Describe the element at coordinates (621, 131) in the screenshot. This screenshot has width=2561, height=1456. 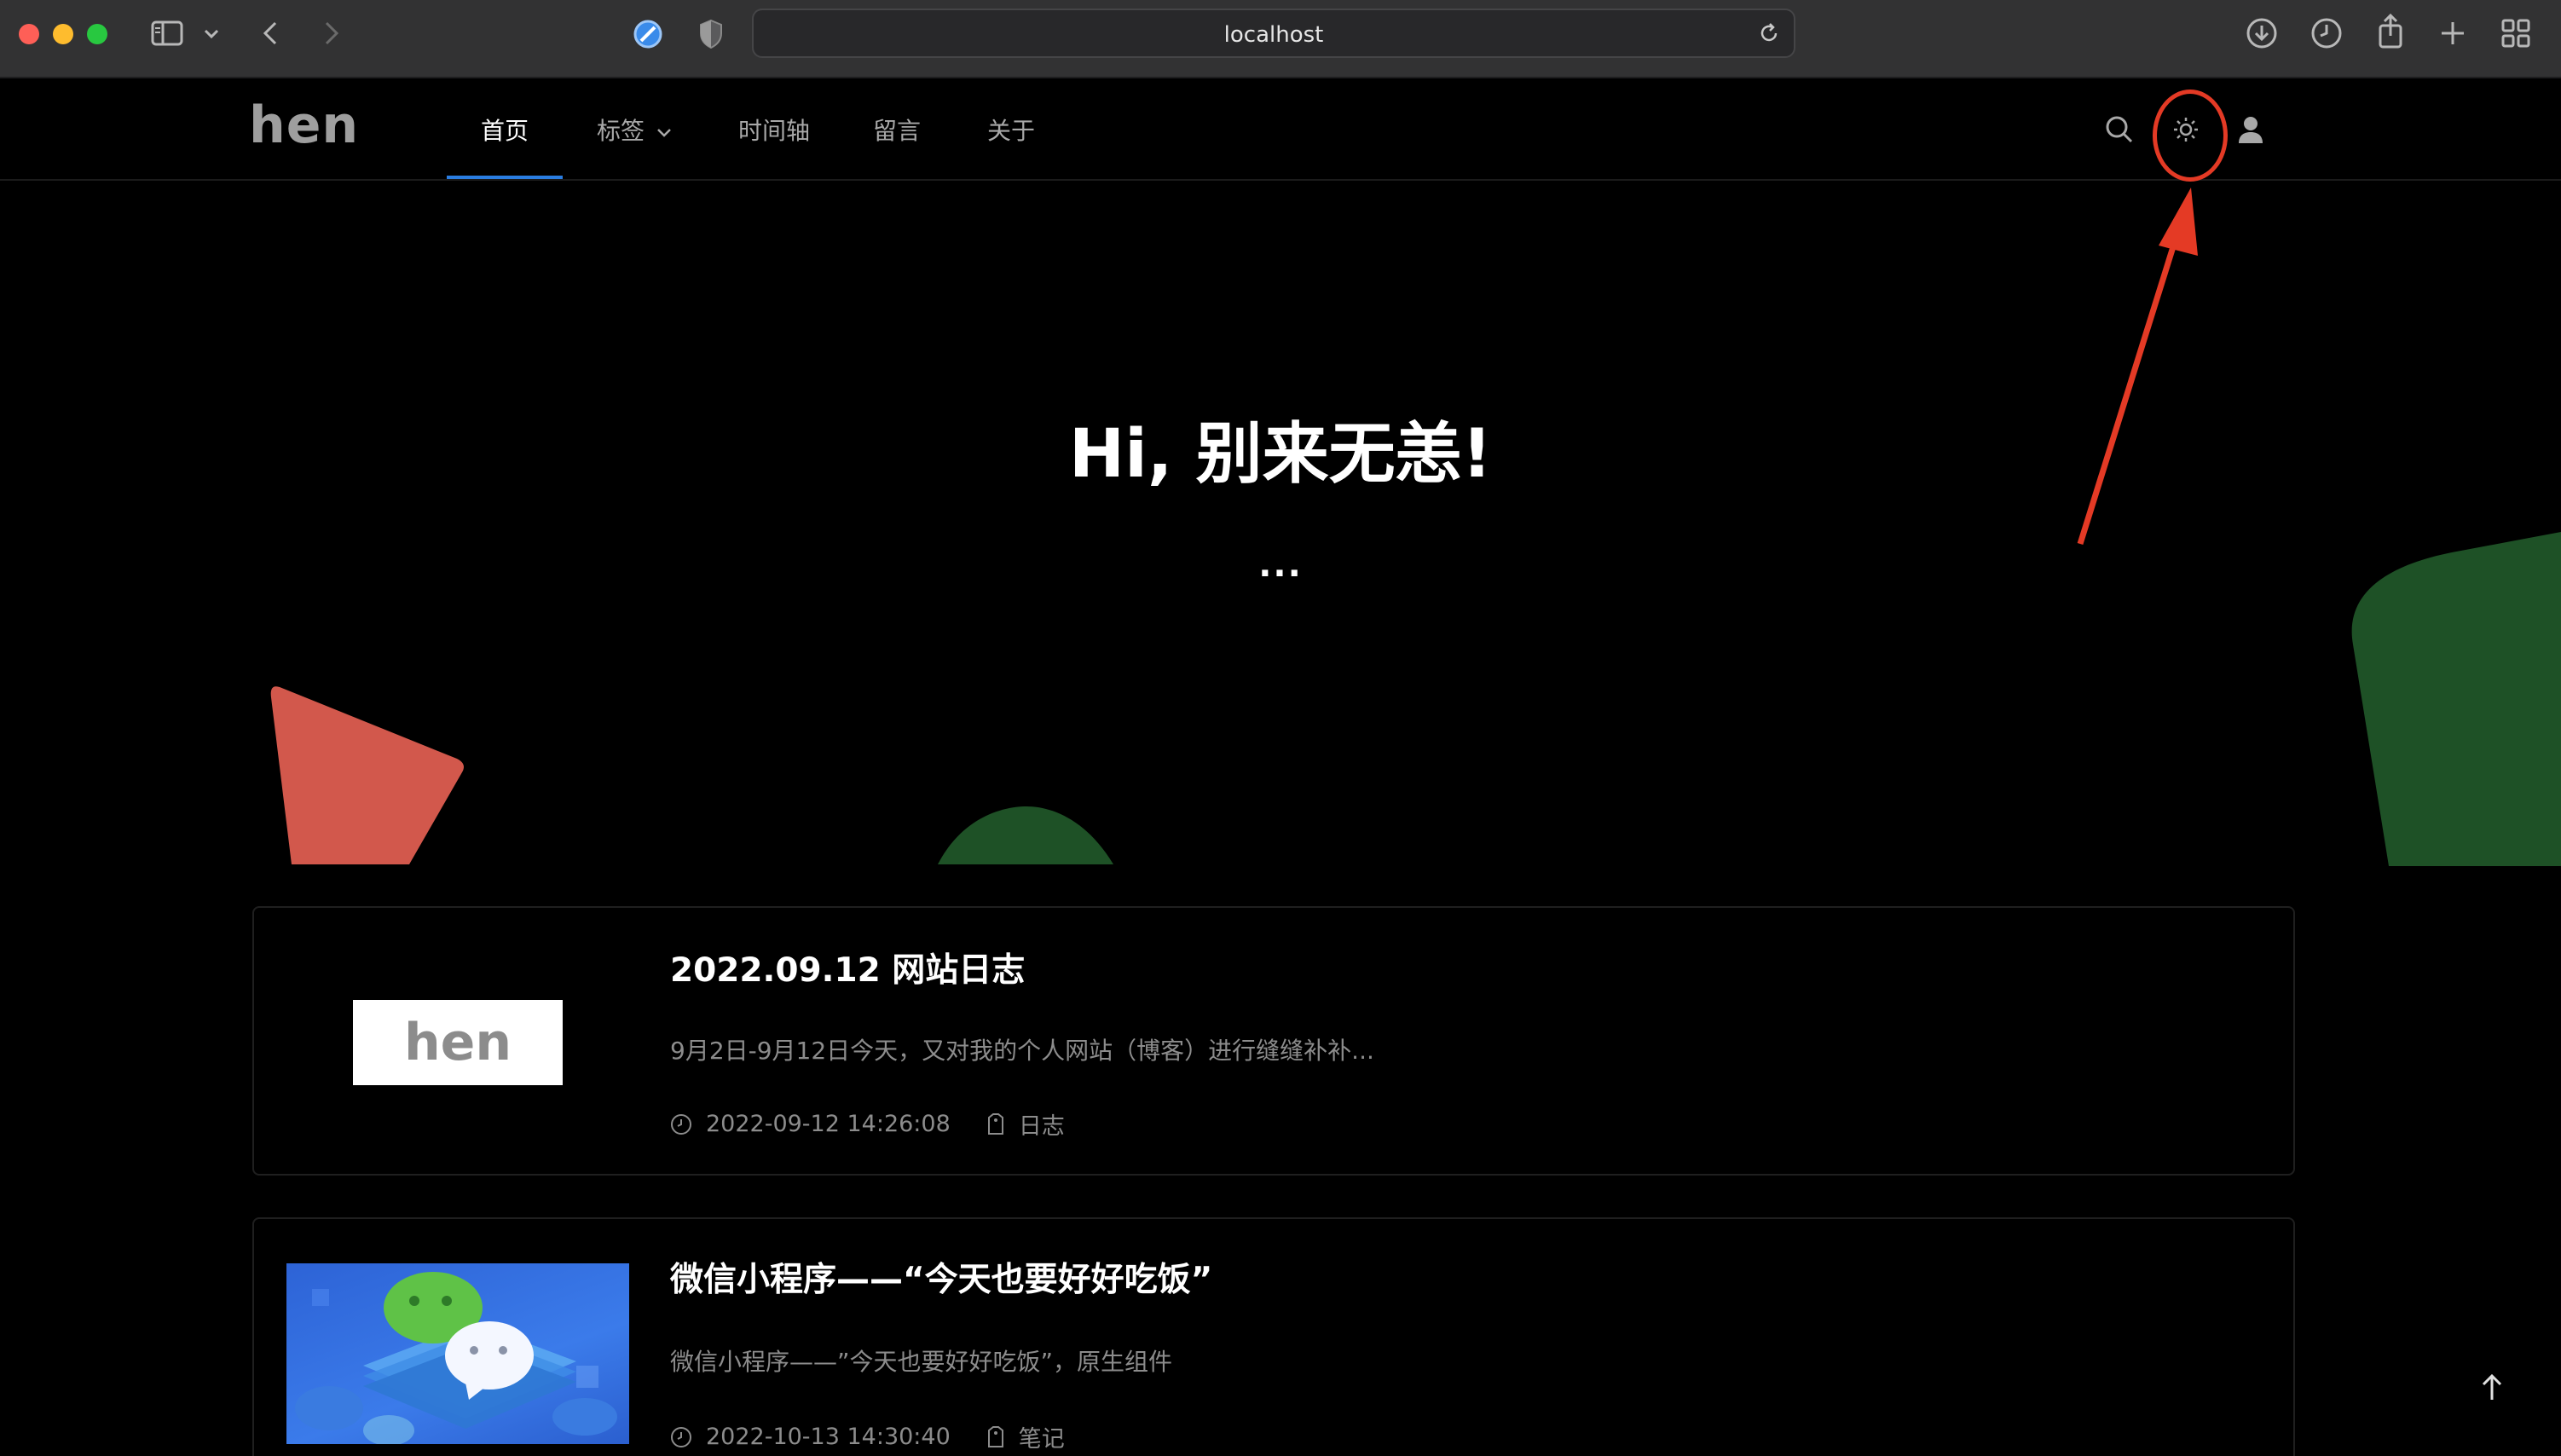
I see `nav-item-label: 标签` at that location.